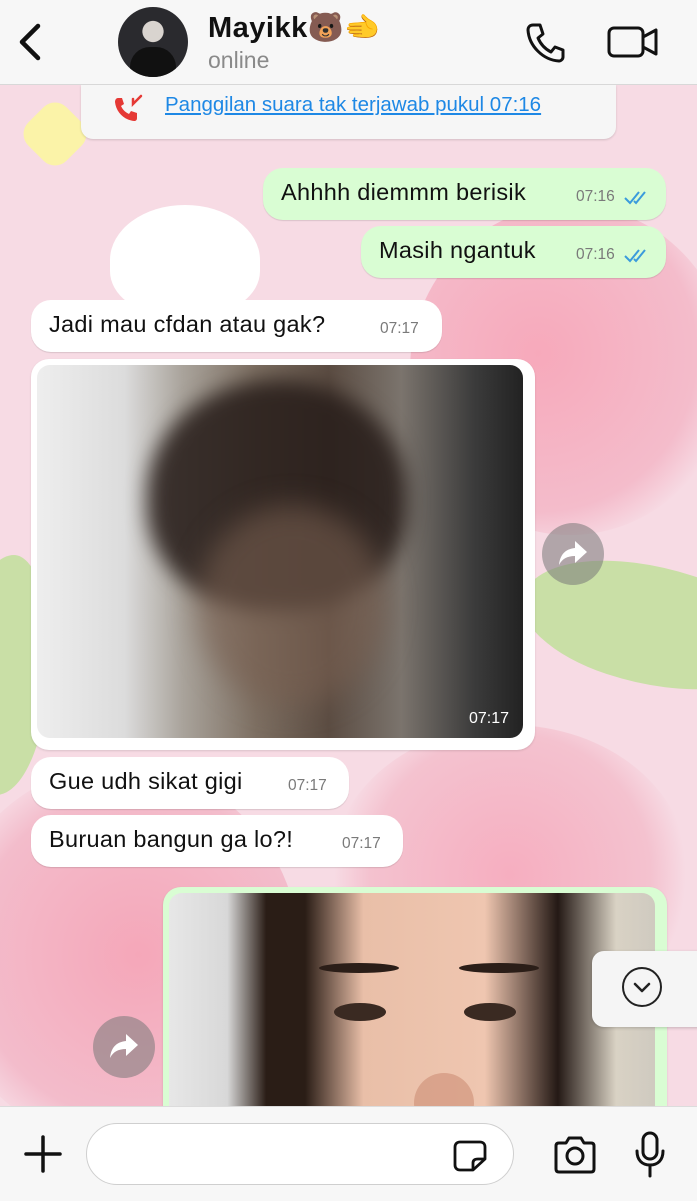 This screenshot has width=697, height=1201. Describe the element at coordinates (457, 250) in the screenshot. I see `message-text: Masih ngantuk` at that location.